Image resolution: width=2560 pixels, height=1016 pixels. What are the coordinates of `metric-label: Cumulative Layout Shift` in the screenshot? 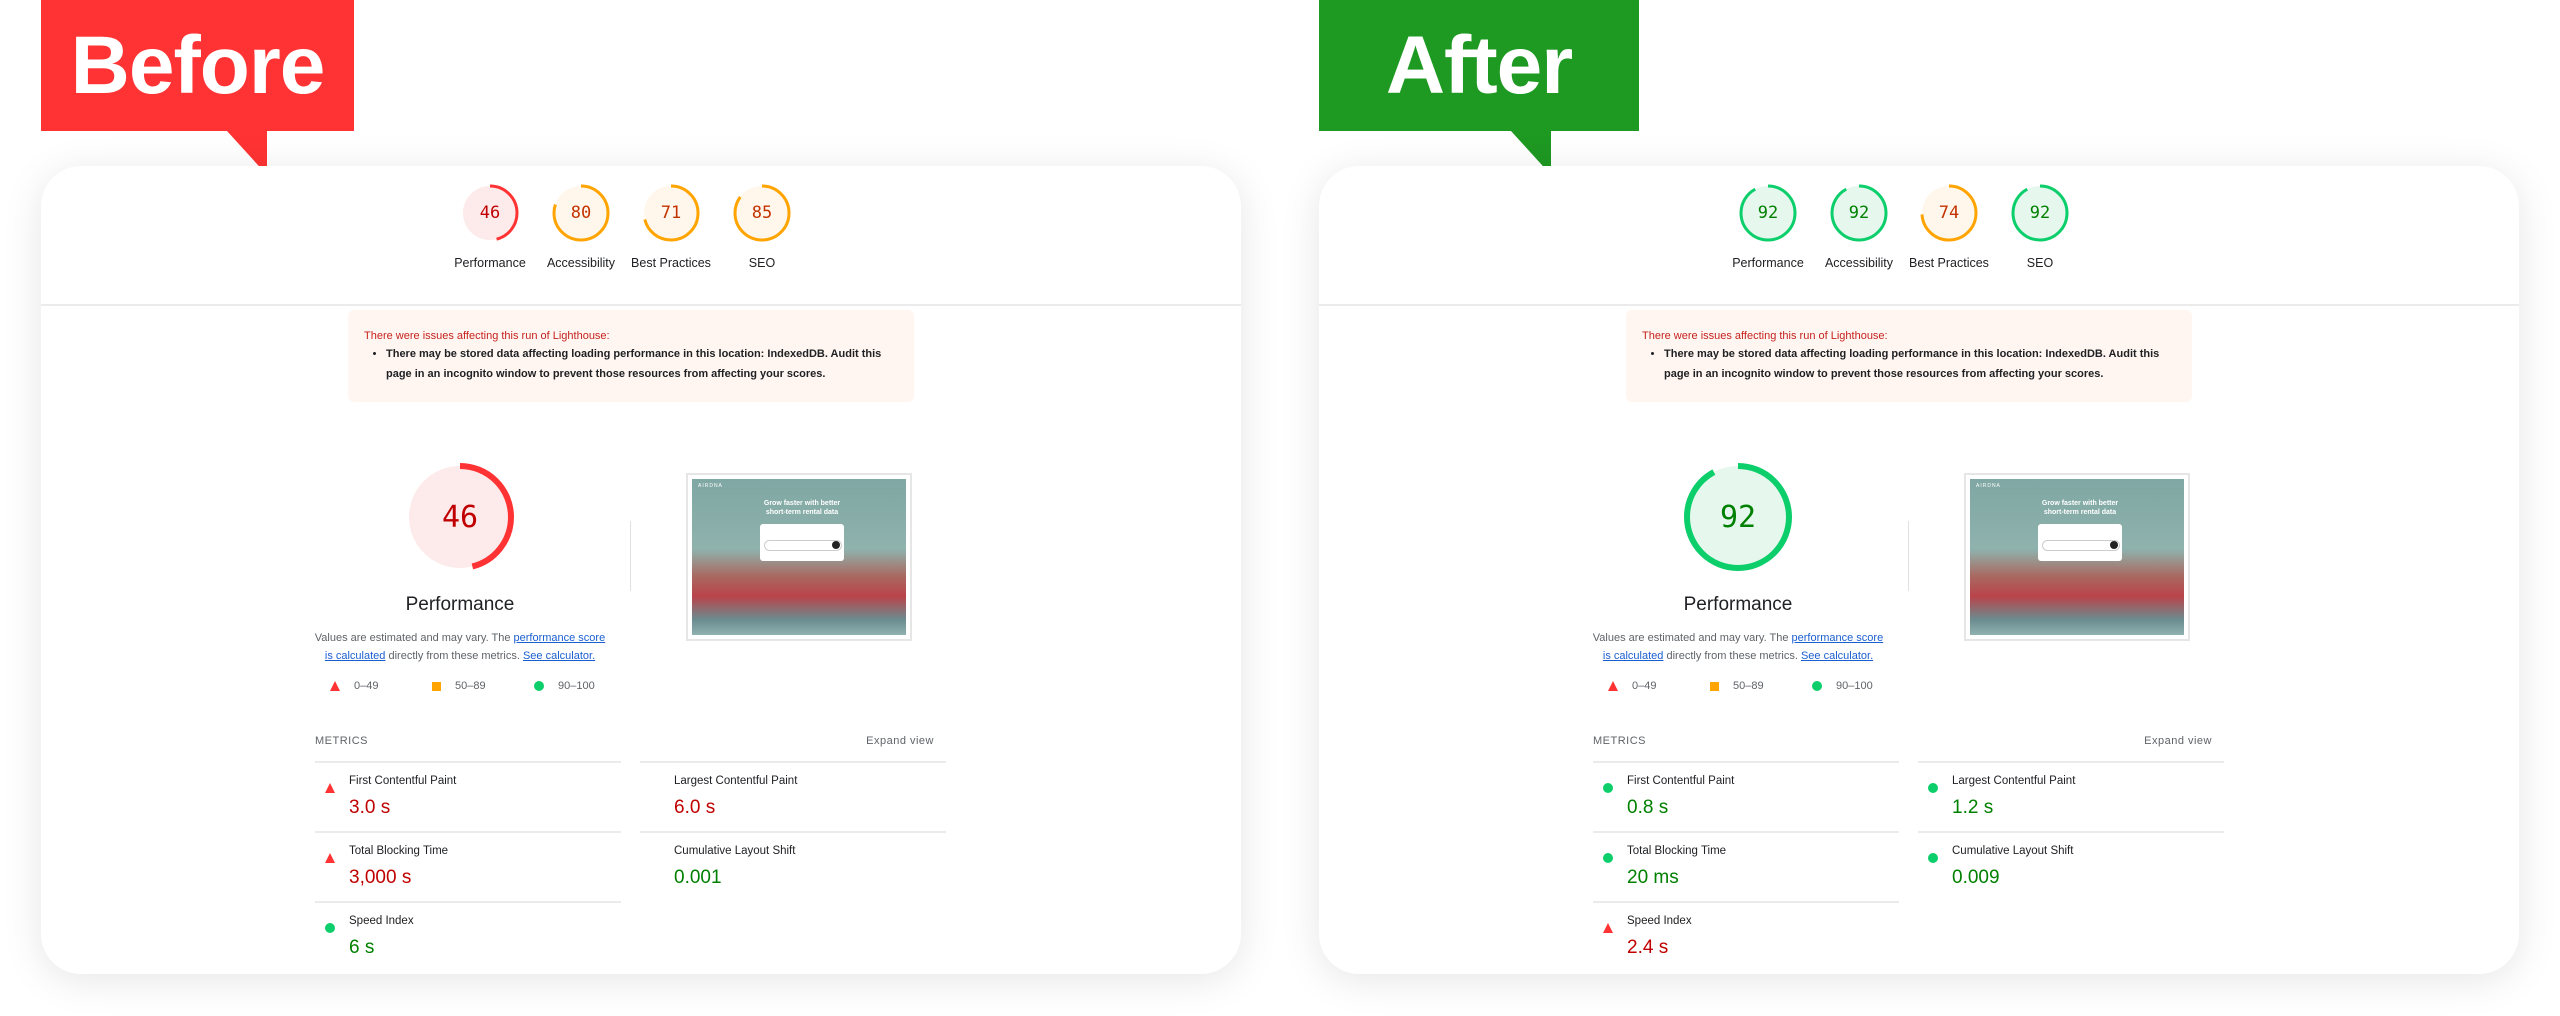 It's located at (735, 851).